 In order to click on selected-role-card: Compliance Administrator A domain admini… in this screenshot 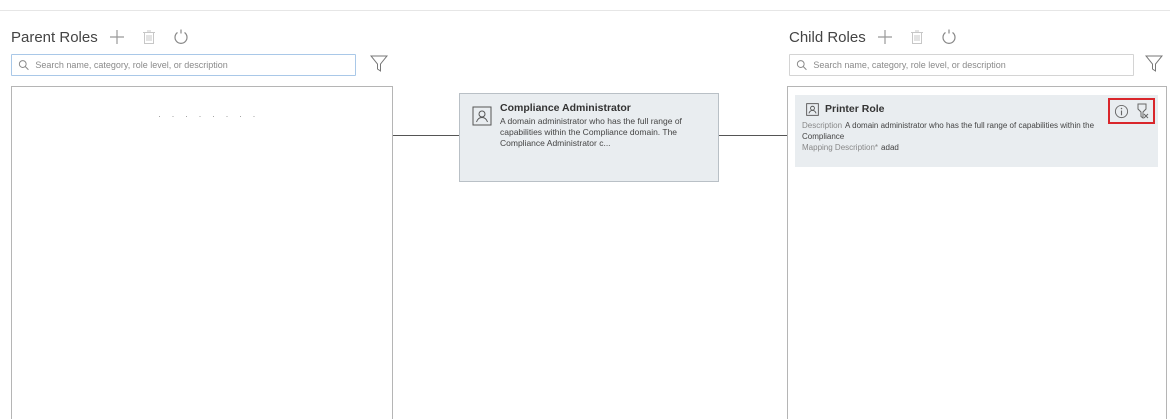, I will do `click(589, 137)`.